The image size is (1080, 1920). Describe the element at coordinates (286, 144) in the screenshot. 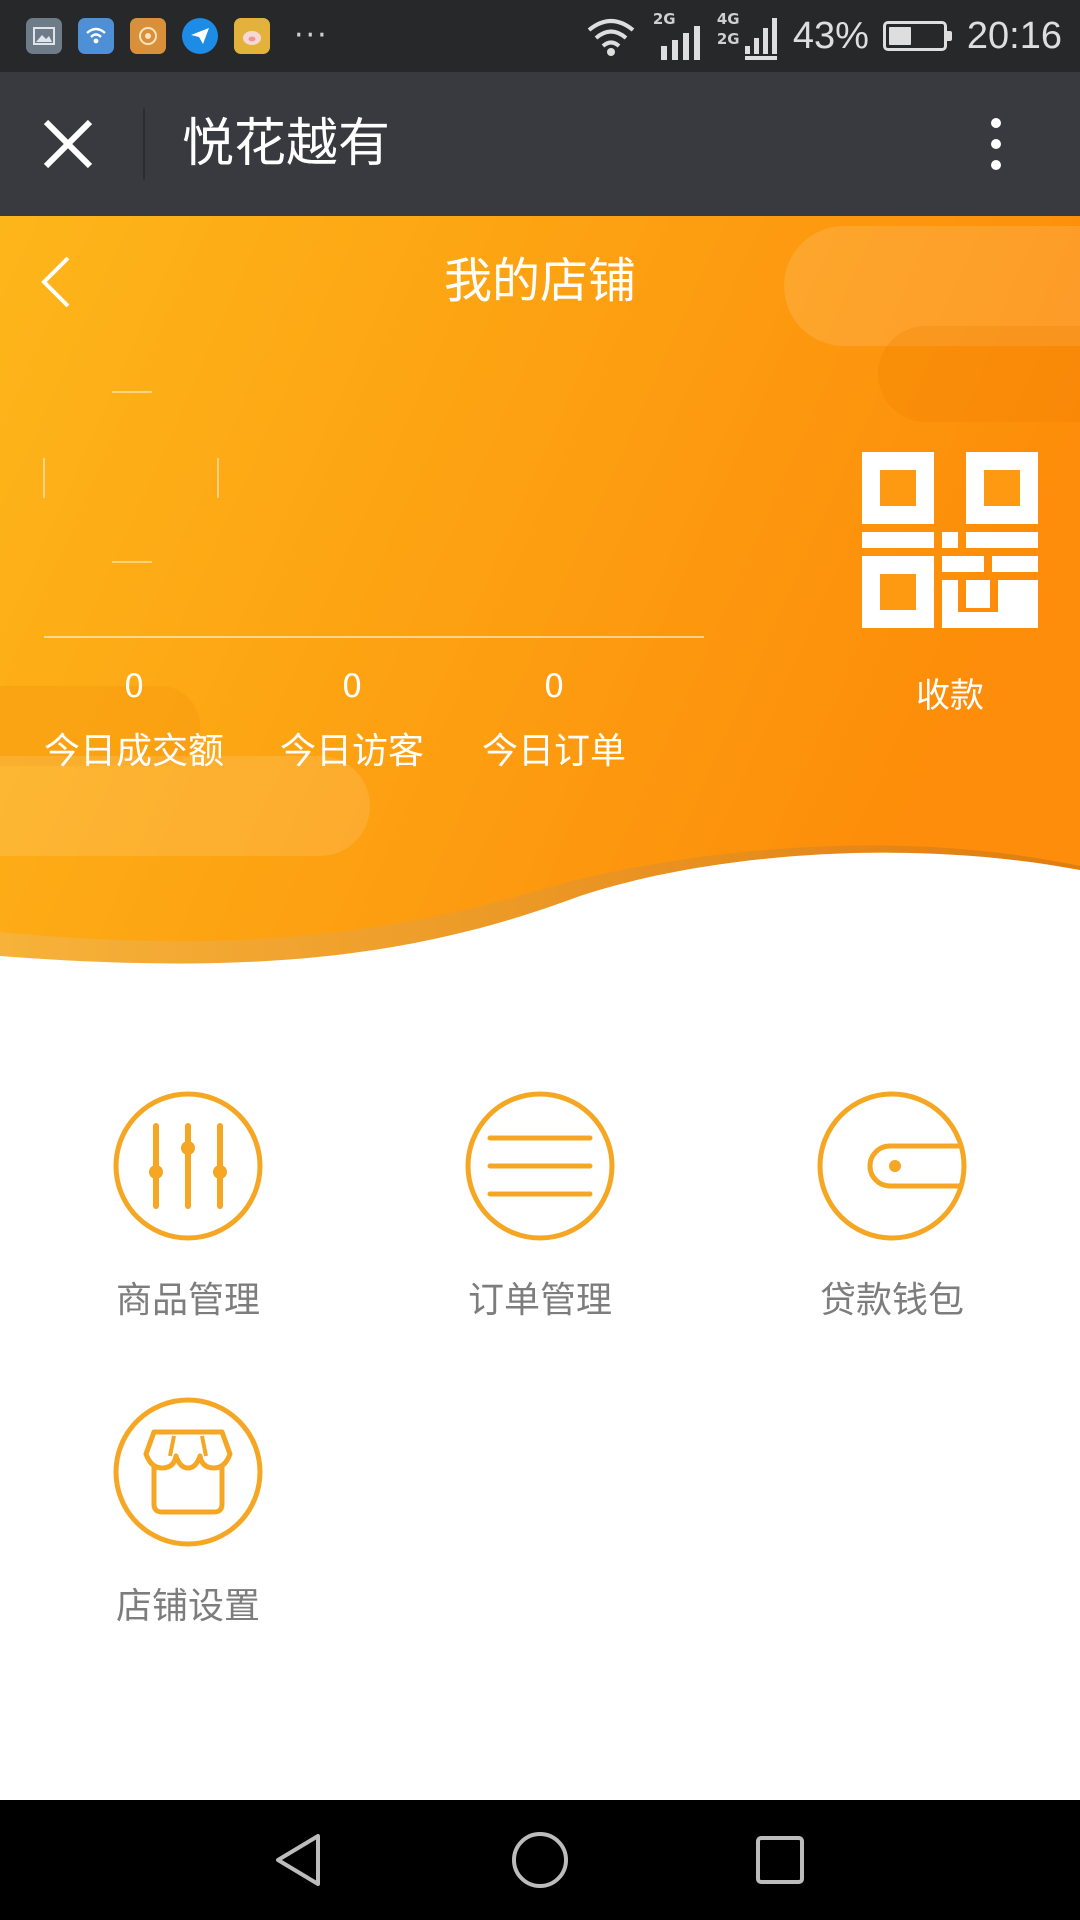

I see `app-title: 悦花越有` at that location.